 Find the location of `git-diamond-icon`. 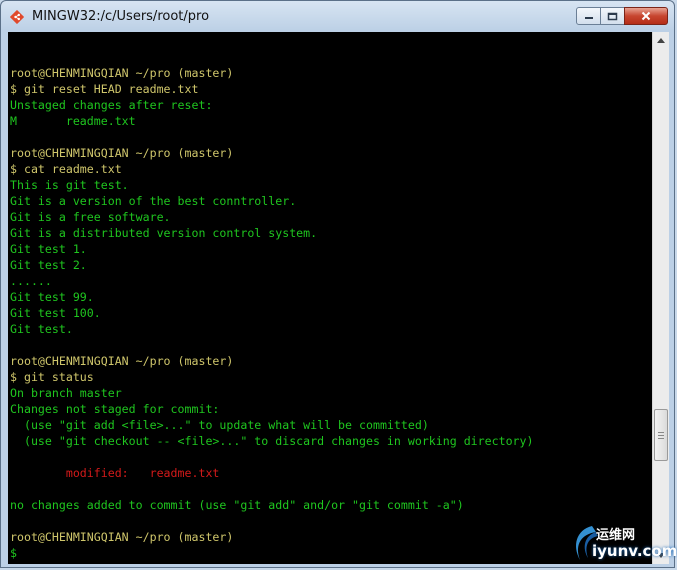

git-diamond-icon is located at coordinates (17, 17).